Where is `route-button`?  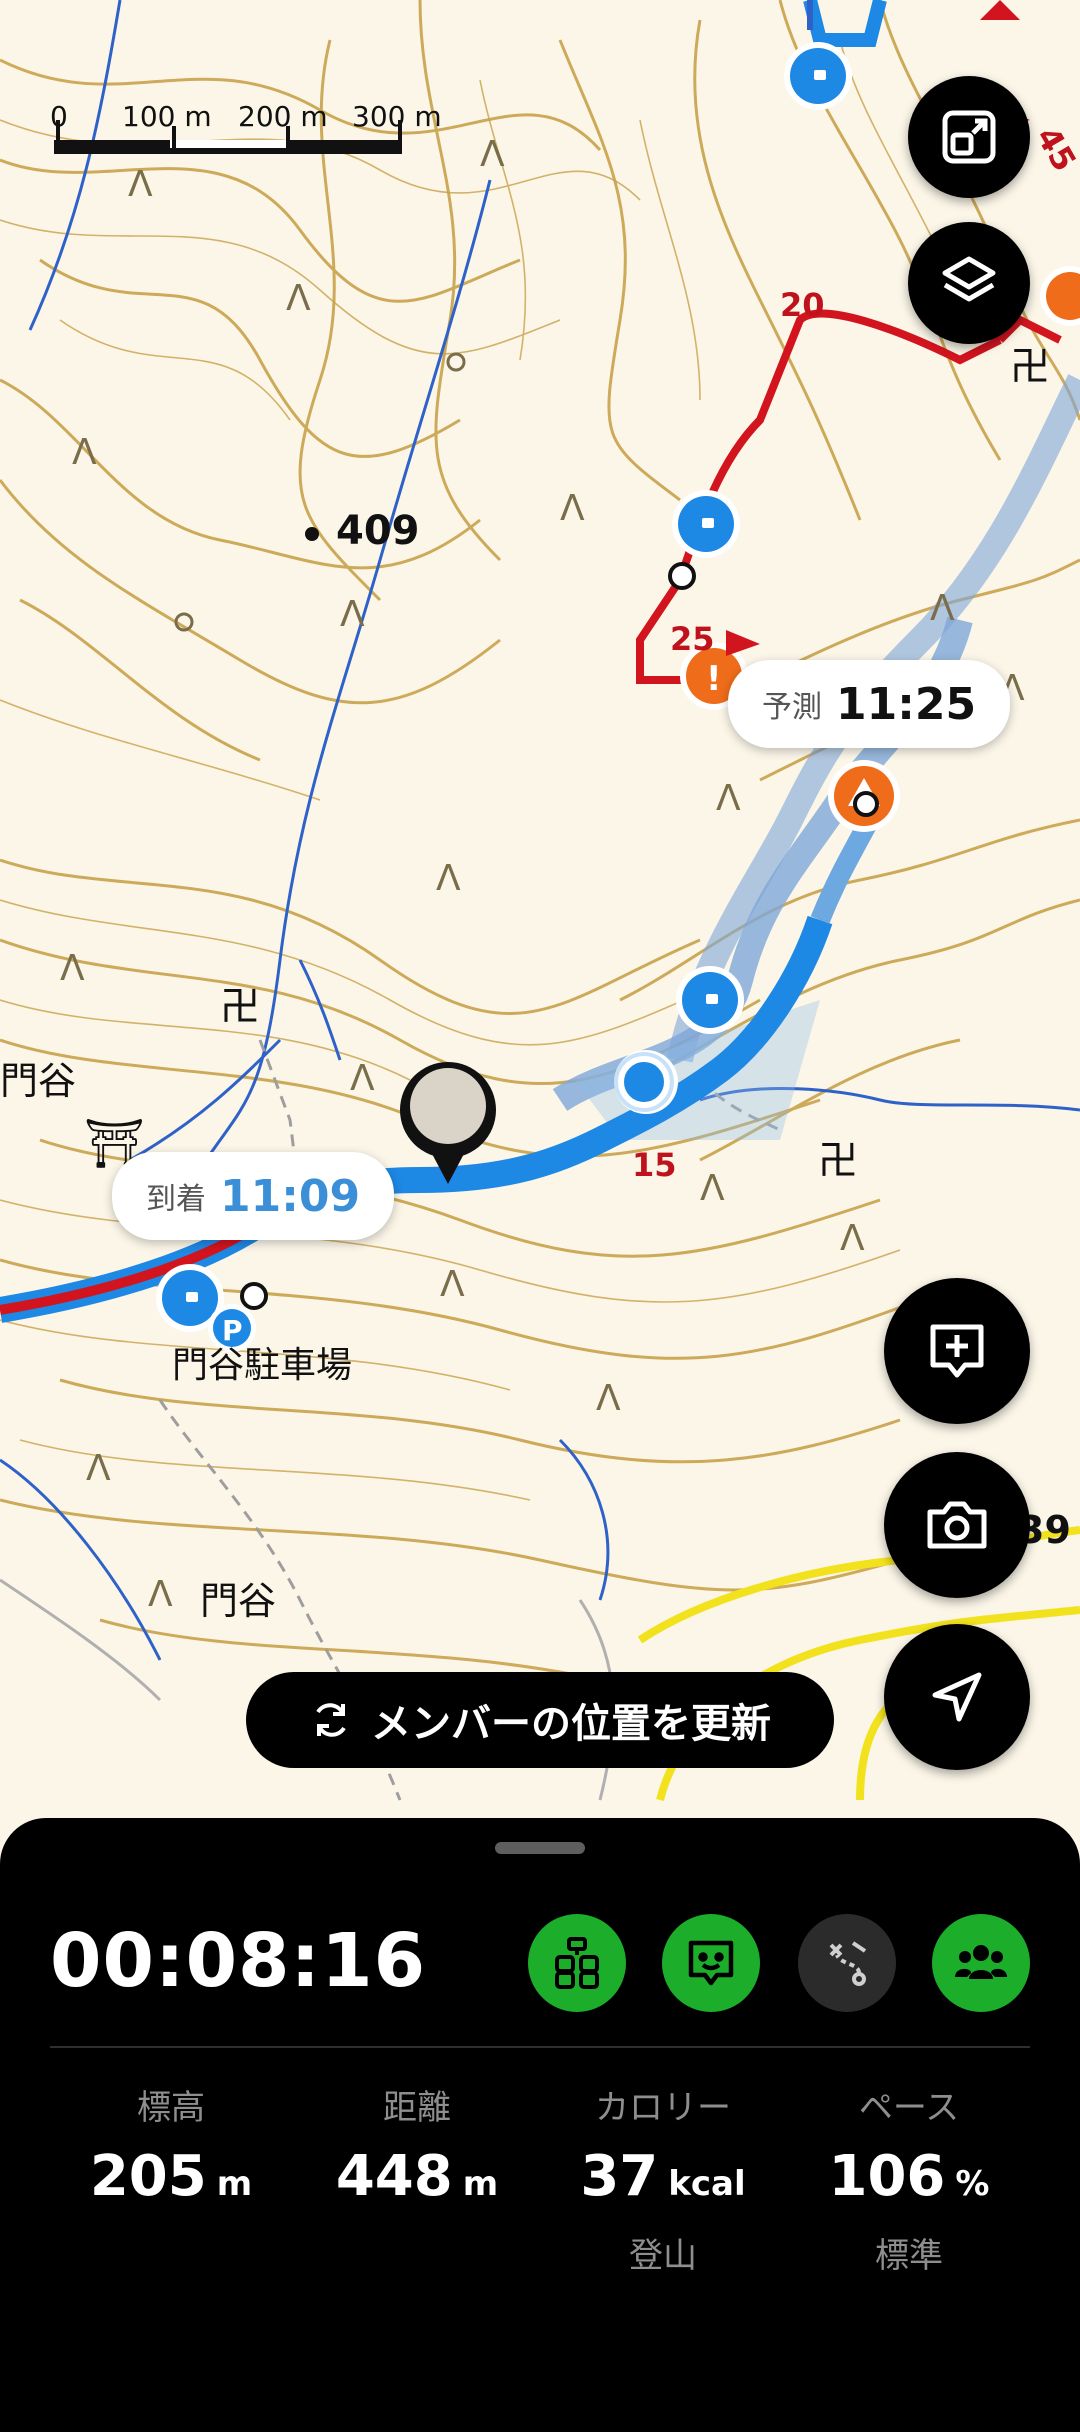 route-button is located at coordinates (847, 1963).